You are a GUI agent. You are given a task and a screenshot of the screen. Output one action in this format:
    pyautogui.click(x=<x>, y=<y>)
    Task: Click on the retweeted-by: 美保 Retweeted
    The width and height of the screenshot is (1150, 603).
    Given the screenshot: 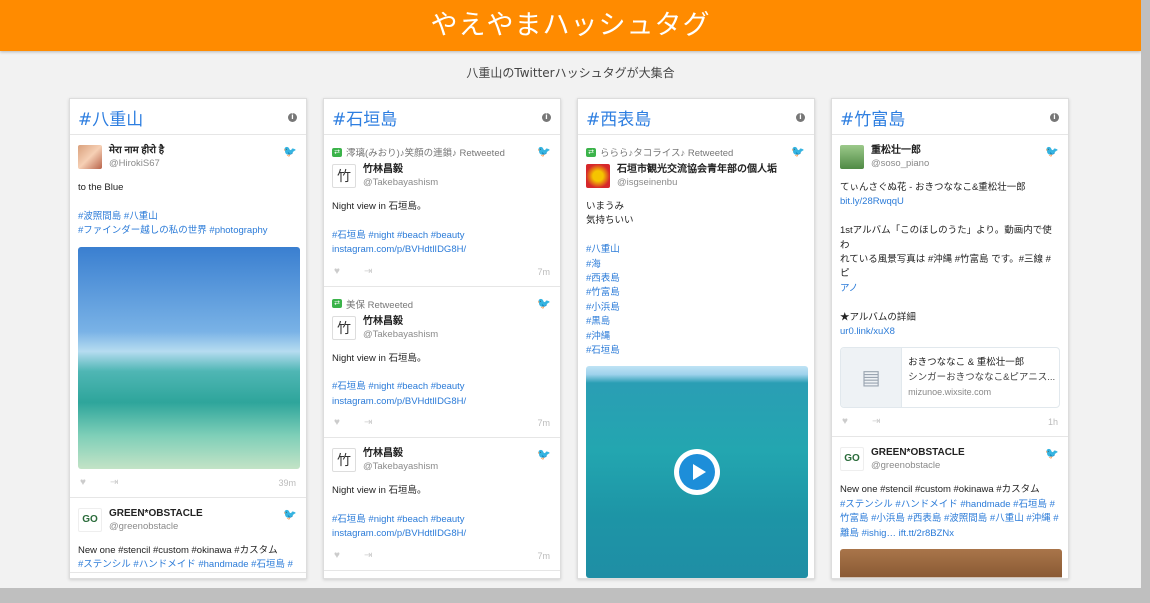 What is the action you would take?
    pyautogui.click(x=379, y=304)
    